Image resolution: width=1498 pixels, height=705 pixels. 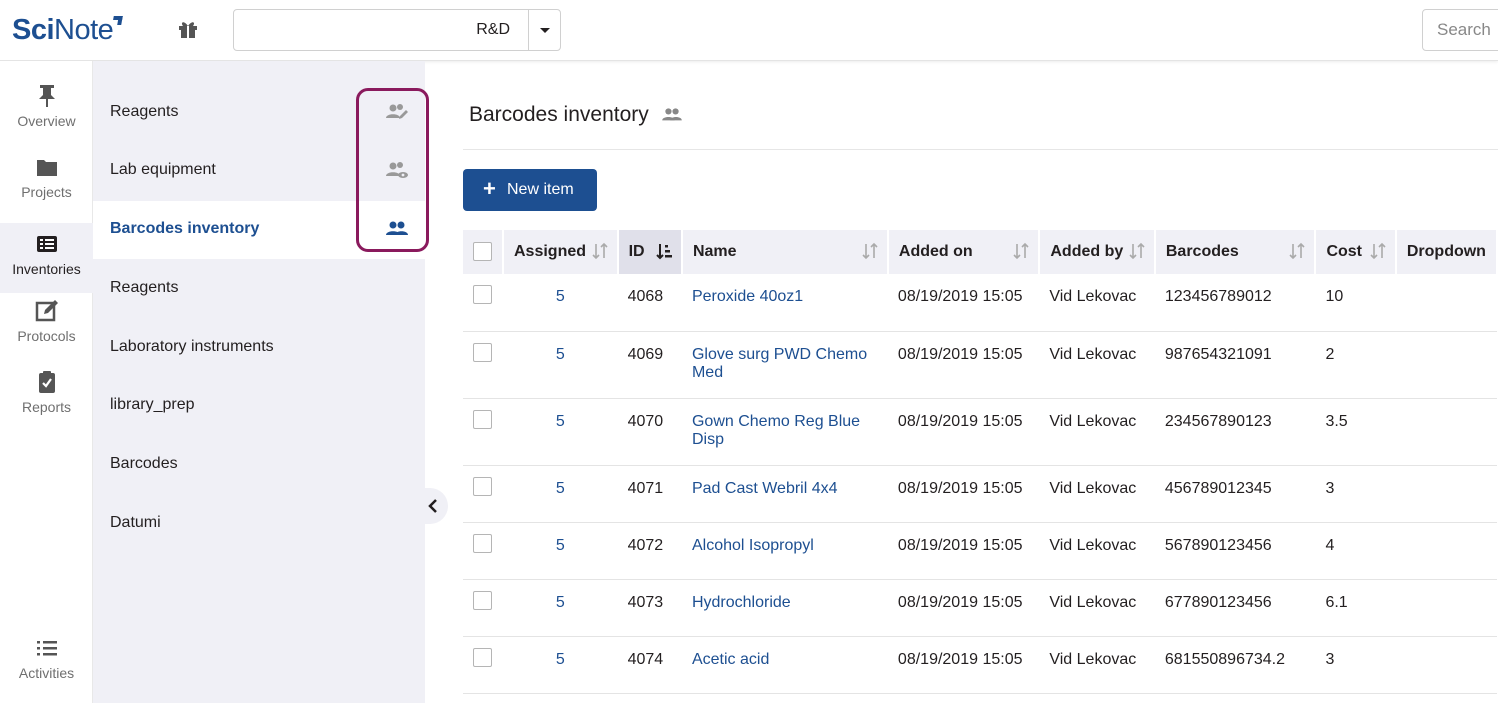 What do you see at coordinates (259, 289) in the screenshot?
I see `inventory-item: Reagents` at bounding box center [259, 289].